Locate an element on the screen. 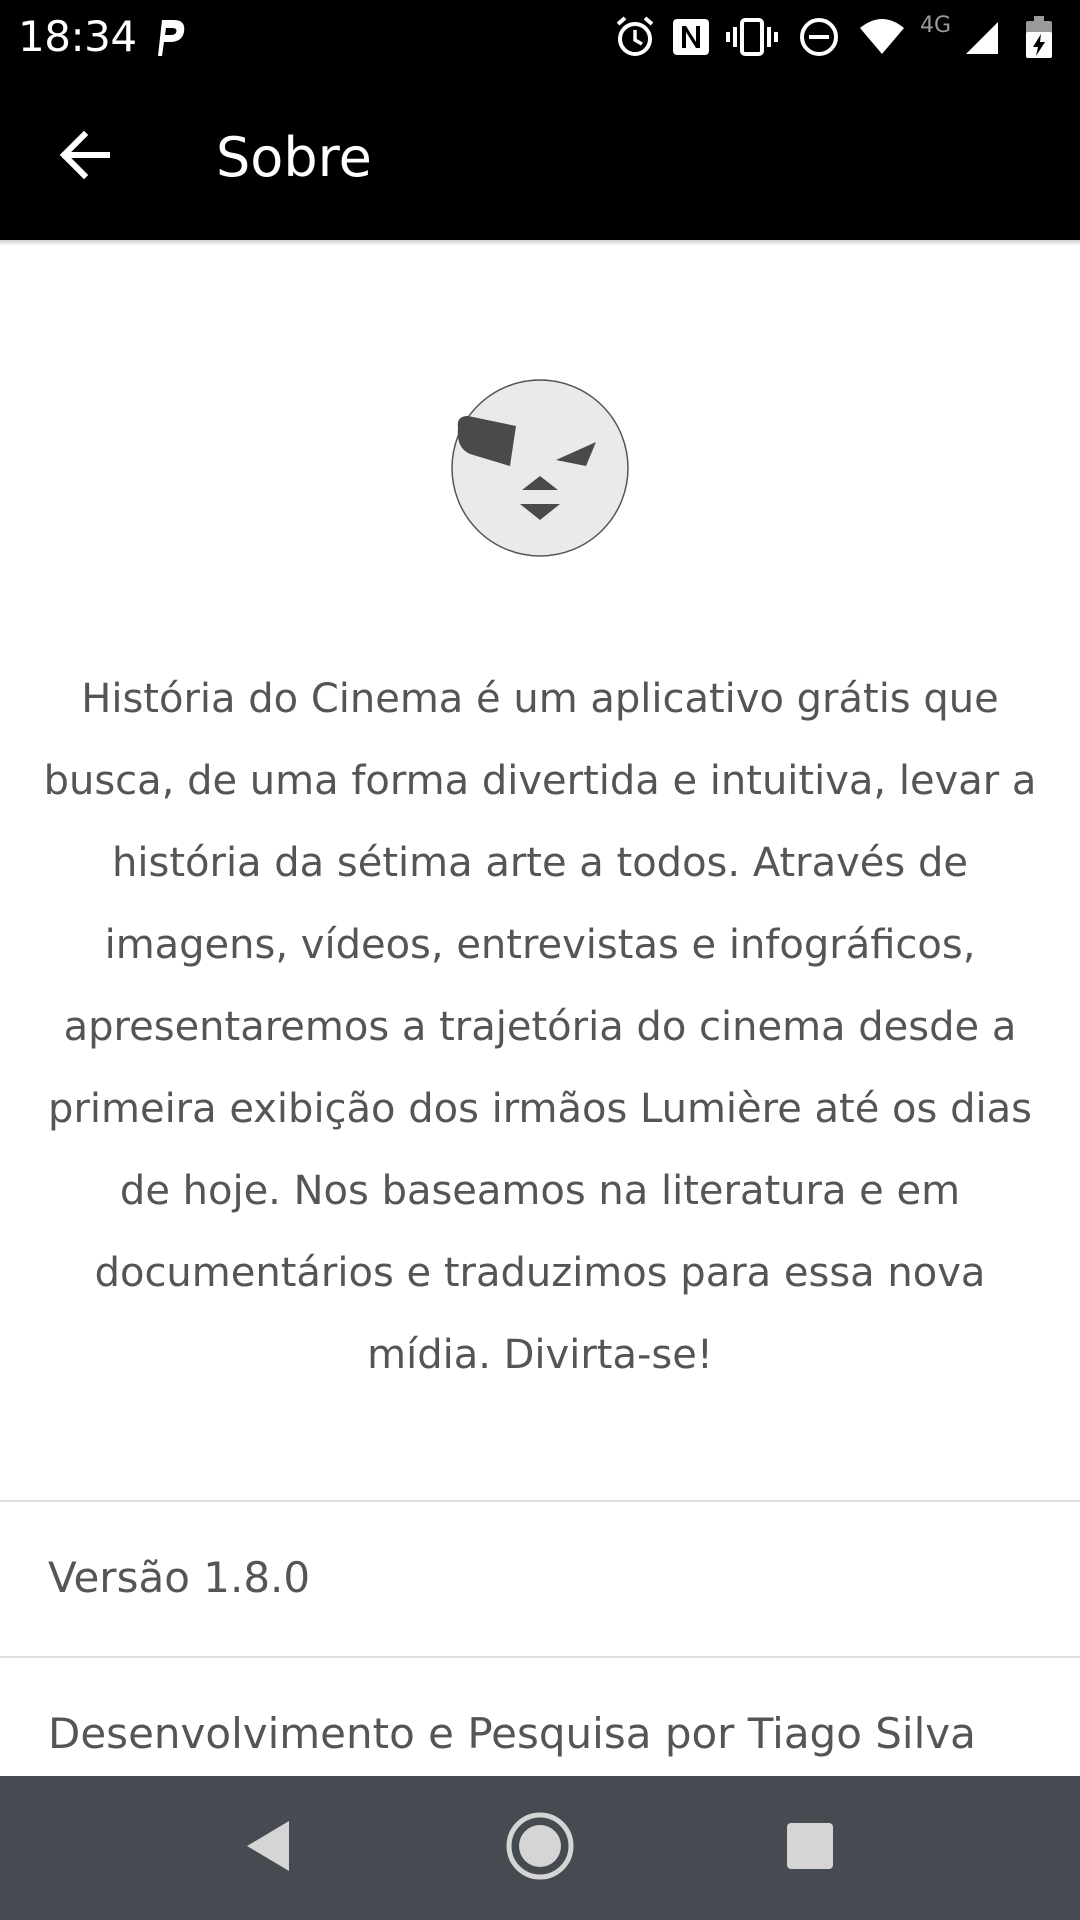 The width and height of the screenshot is (1080, 1920). nav-home-icon is located at coordinates (540, 1848).